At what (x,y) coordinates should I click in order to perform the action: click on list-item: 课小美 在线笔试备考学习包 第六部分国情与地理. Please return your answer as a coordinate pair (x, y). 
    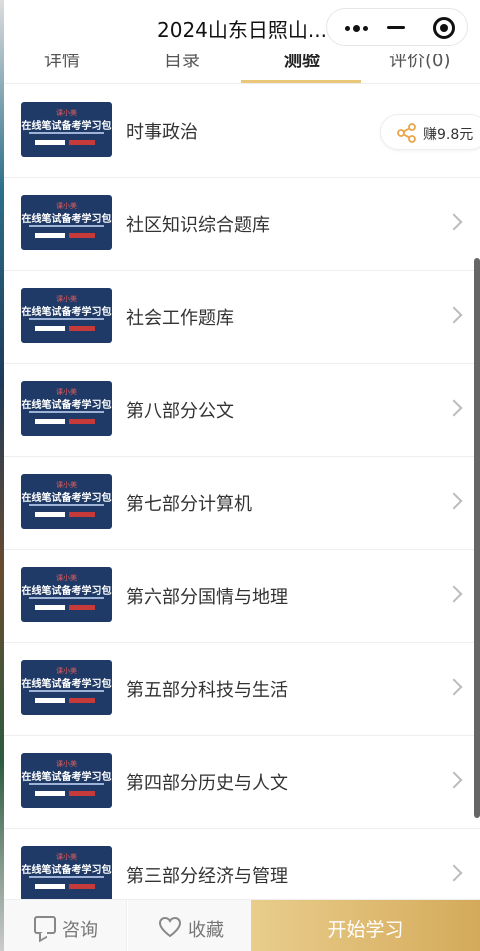
    Looking at the image, I should click on (242, 596).